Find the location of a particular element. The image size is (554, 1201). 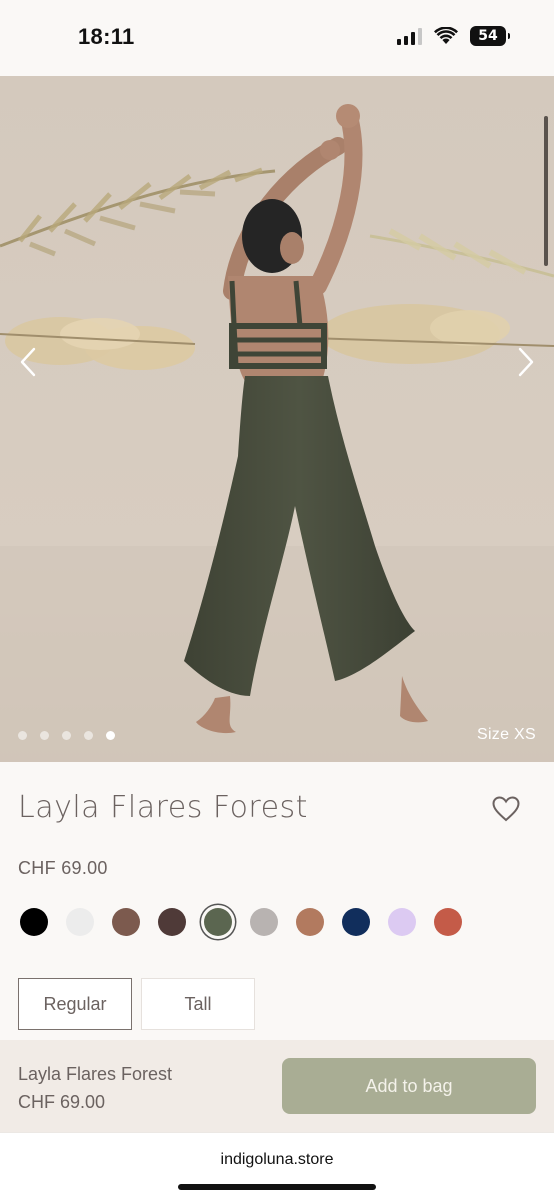

sticky-product-price: CHF 69.00 is located at coordinates (62, 1102).